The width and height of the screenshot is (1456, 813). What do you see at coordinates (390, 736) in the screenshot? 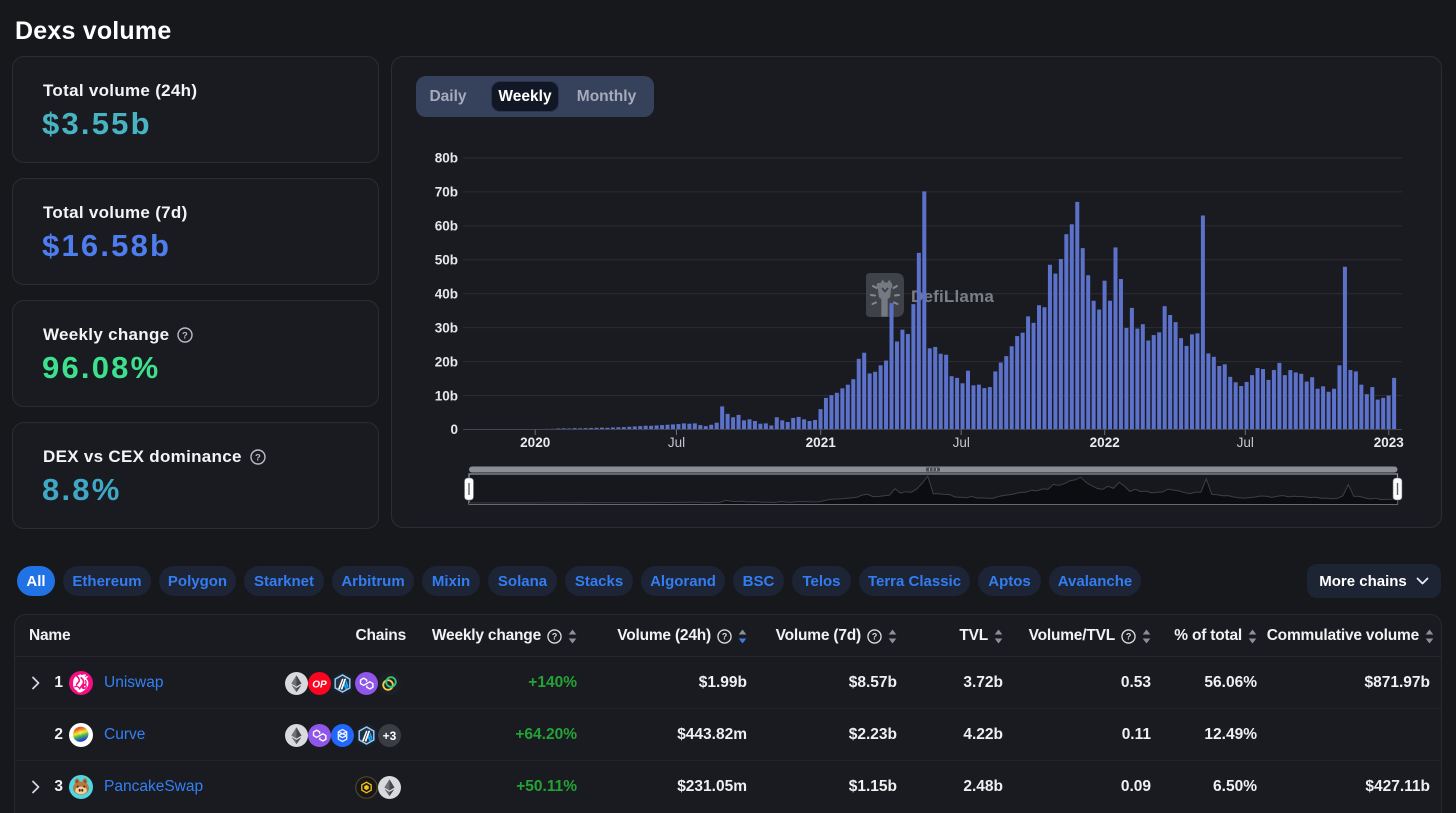
I see `svg-text: +3` at bounding box center [390, 736].